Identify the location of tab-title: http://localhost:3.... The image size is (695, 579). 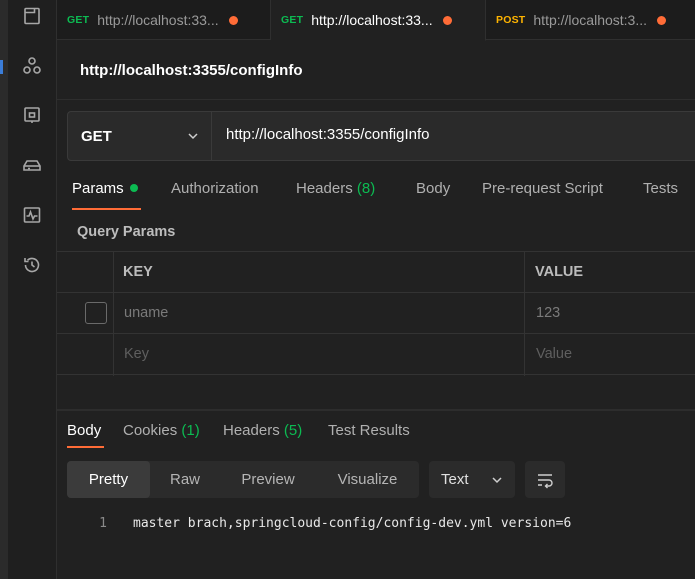
(590, 20).